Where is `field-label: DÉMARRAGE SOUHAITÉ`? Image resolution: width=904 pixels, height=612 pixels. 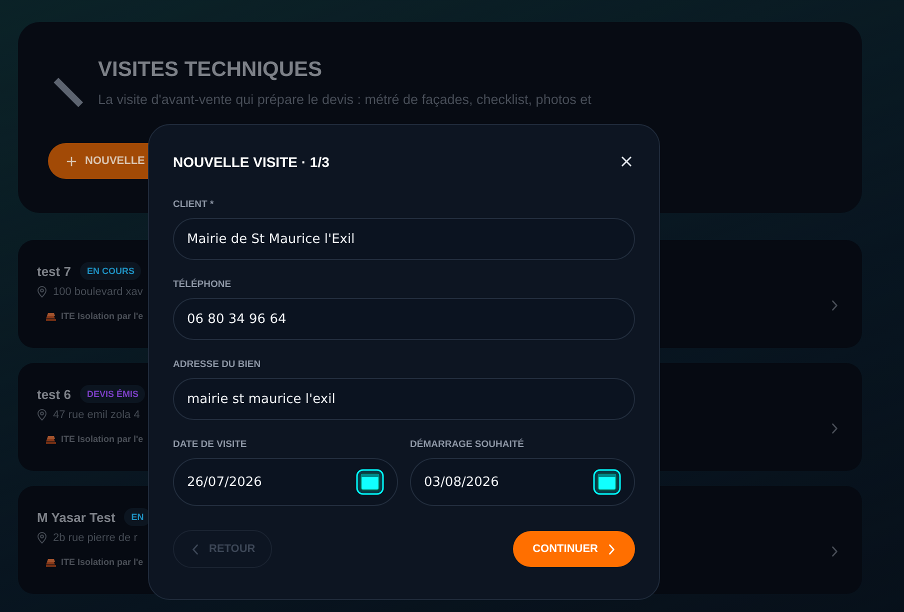
field-label: DÉMARRAGE SOUHAITÉ is located at coordinates (468, 444).